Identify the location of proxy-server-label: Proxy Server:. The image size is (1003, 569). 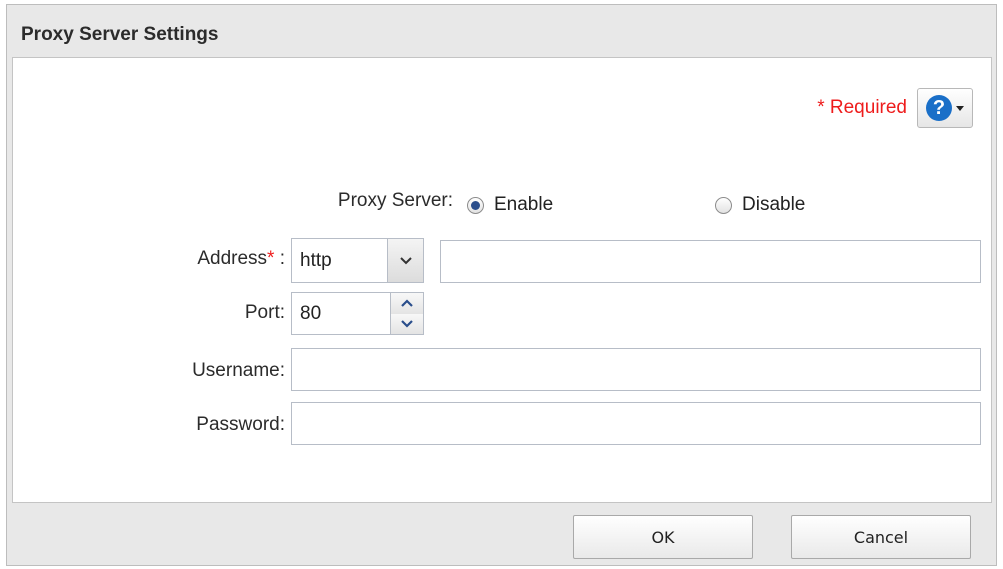
(395, 200).